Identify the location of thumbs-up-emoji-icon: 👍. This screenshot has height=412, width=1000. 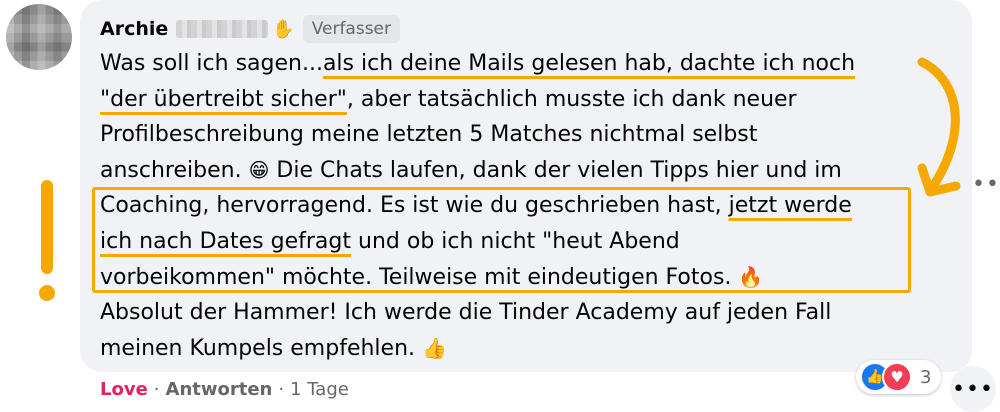
(434, 347).